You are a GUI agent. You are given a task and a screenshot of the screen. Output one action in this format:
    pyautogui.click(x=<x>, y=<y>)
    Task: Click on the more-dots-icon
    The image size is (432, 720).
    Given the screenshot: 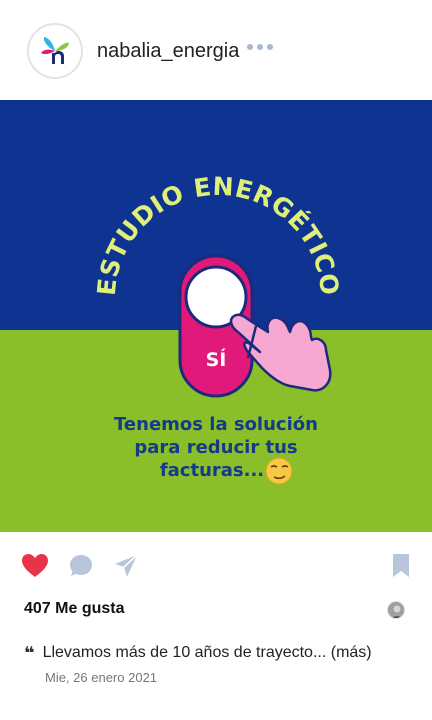 What is the action you would take?
    pyautogui.click(x=260, y=47)
    